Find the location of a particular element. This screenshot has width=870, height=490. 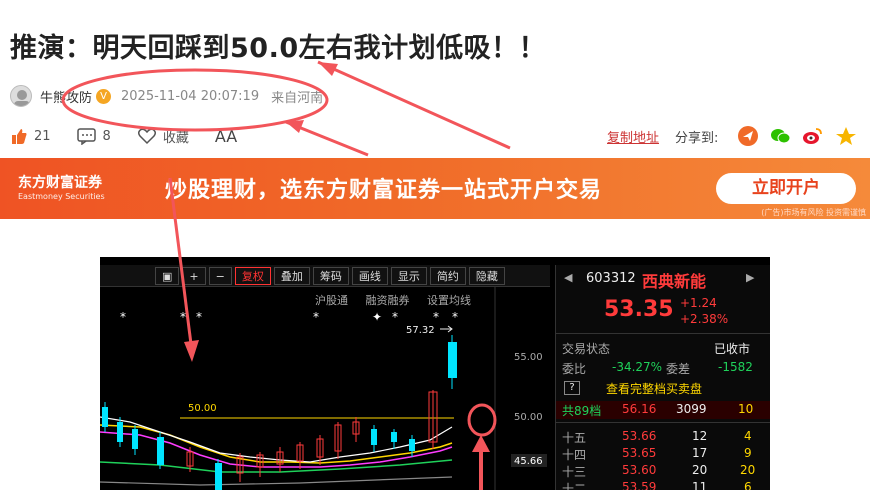

help-icon: ? is located at coordinates (572, 388).